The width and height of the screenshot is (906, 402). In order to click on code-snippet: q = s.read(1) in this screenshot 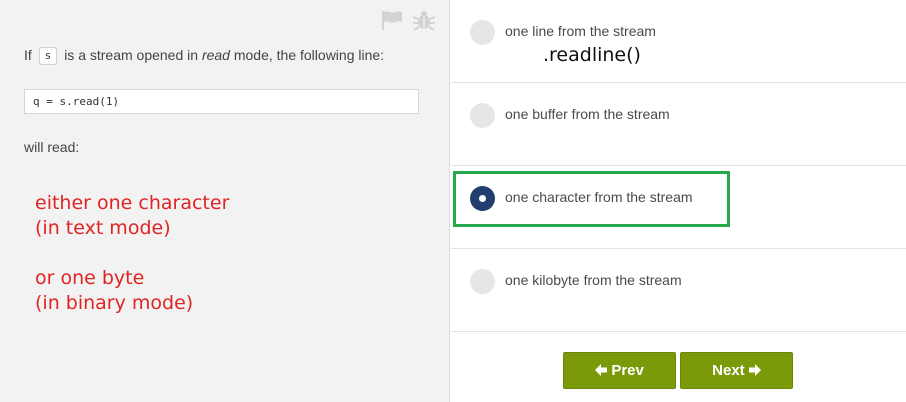, I will do `click(221, 101)`.